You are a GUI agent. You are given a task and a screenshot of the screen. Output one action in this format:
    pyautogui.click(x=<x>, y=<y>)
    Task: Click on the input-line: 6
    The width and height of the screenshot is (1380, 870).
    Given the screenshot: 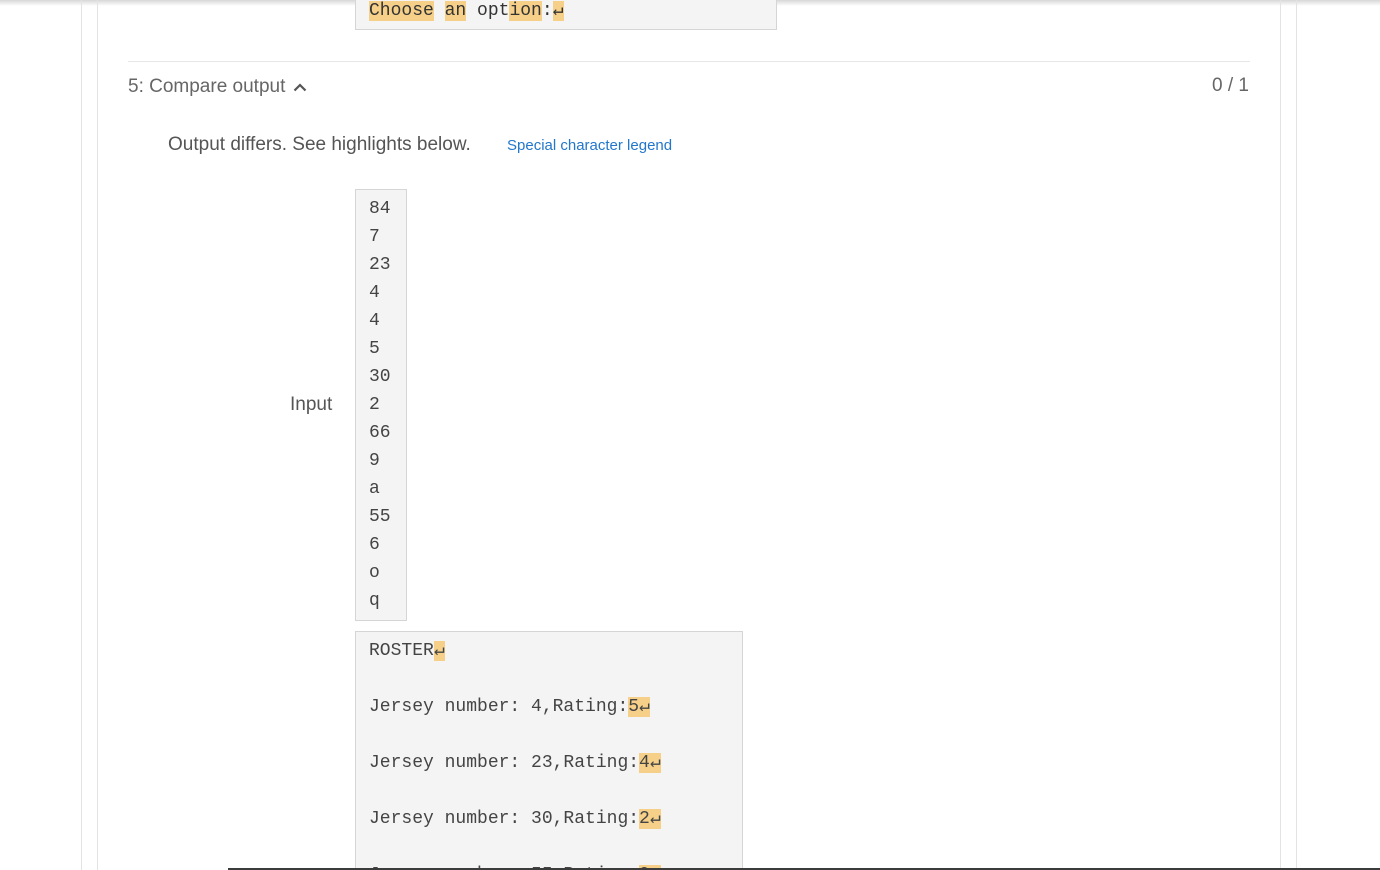 What is the action you would take?
    pyautogui.click(x=374, y=545)
    